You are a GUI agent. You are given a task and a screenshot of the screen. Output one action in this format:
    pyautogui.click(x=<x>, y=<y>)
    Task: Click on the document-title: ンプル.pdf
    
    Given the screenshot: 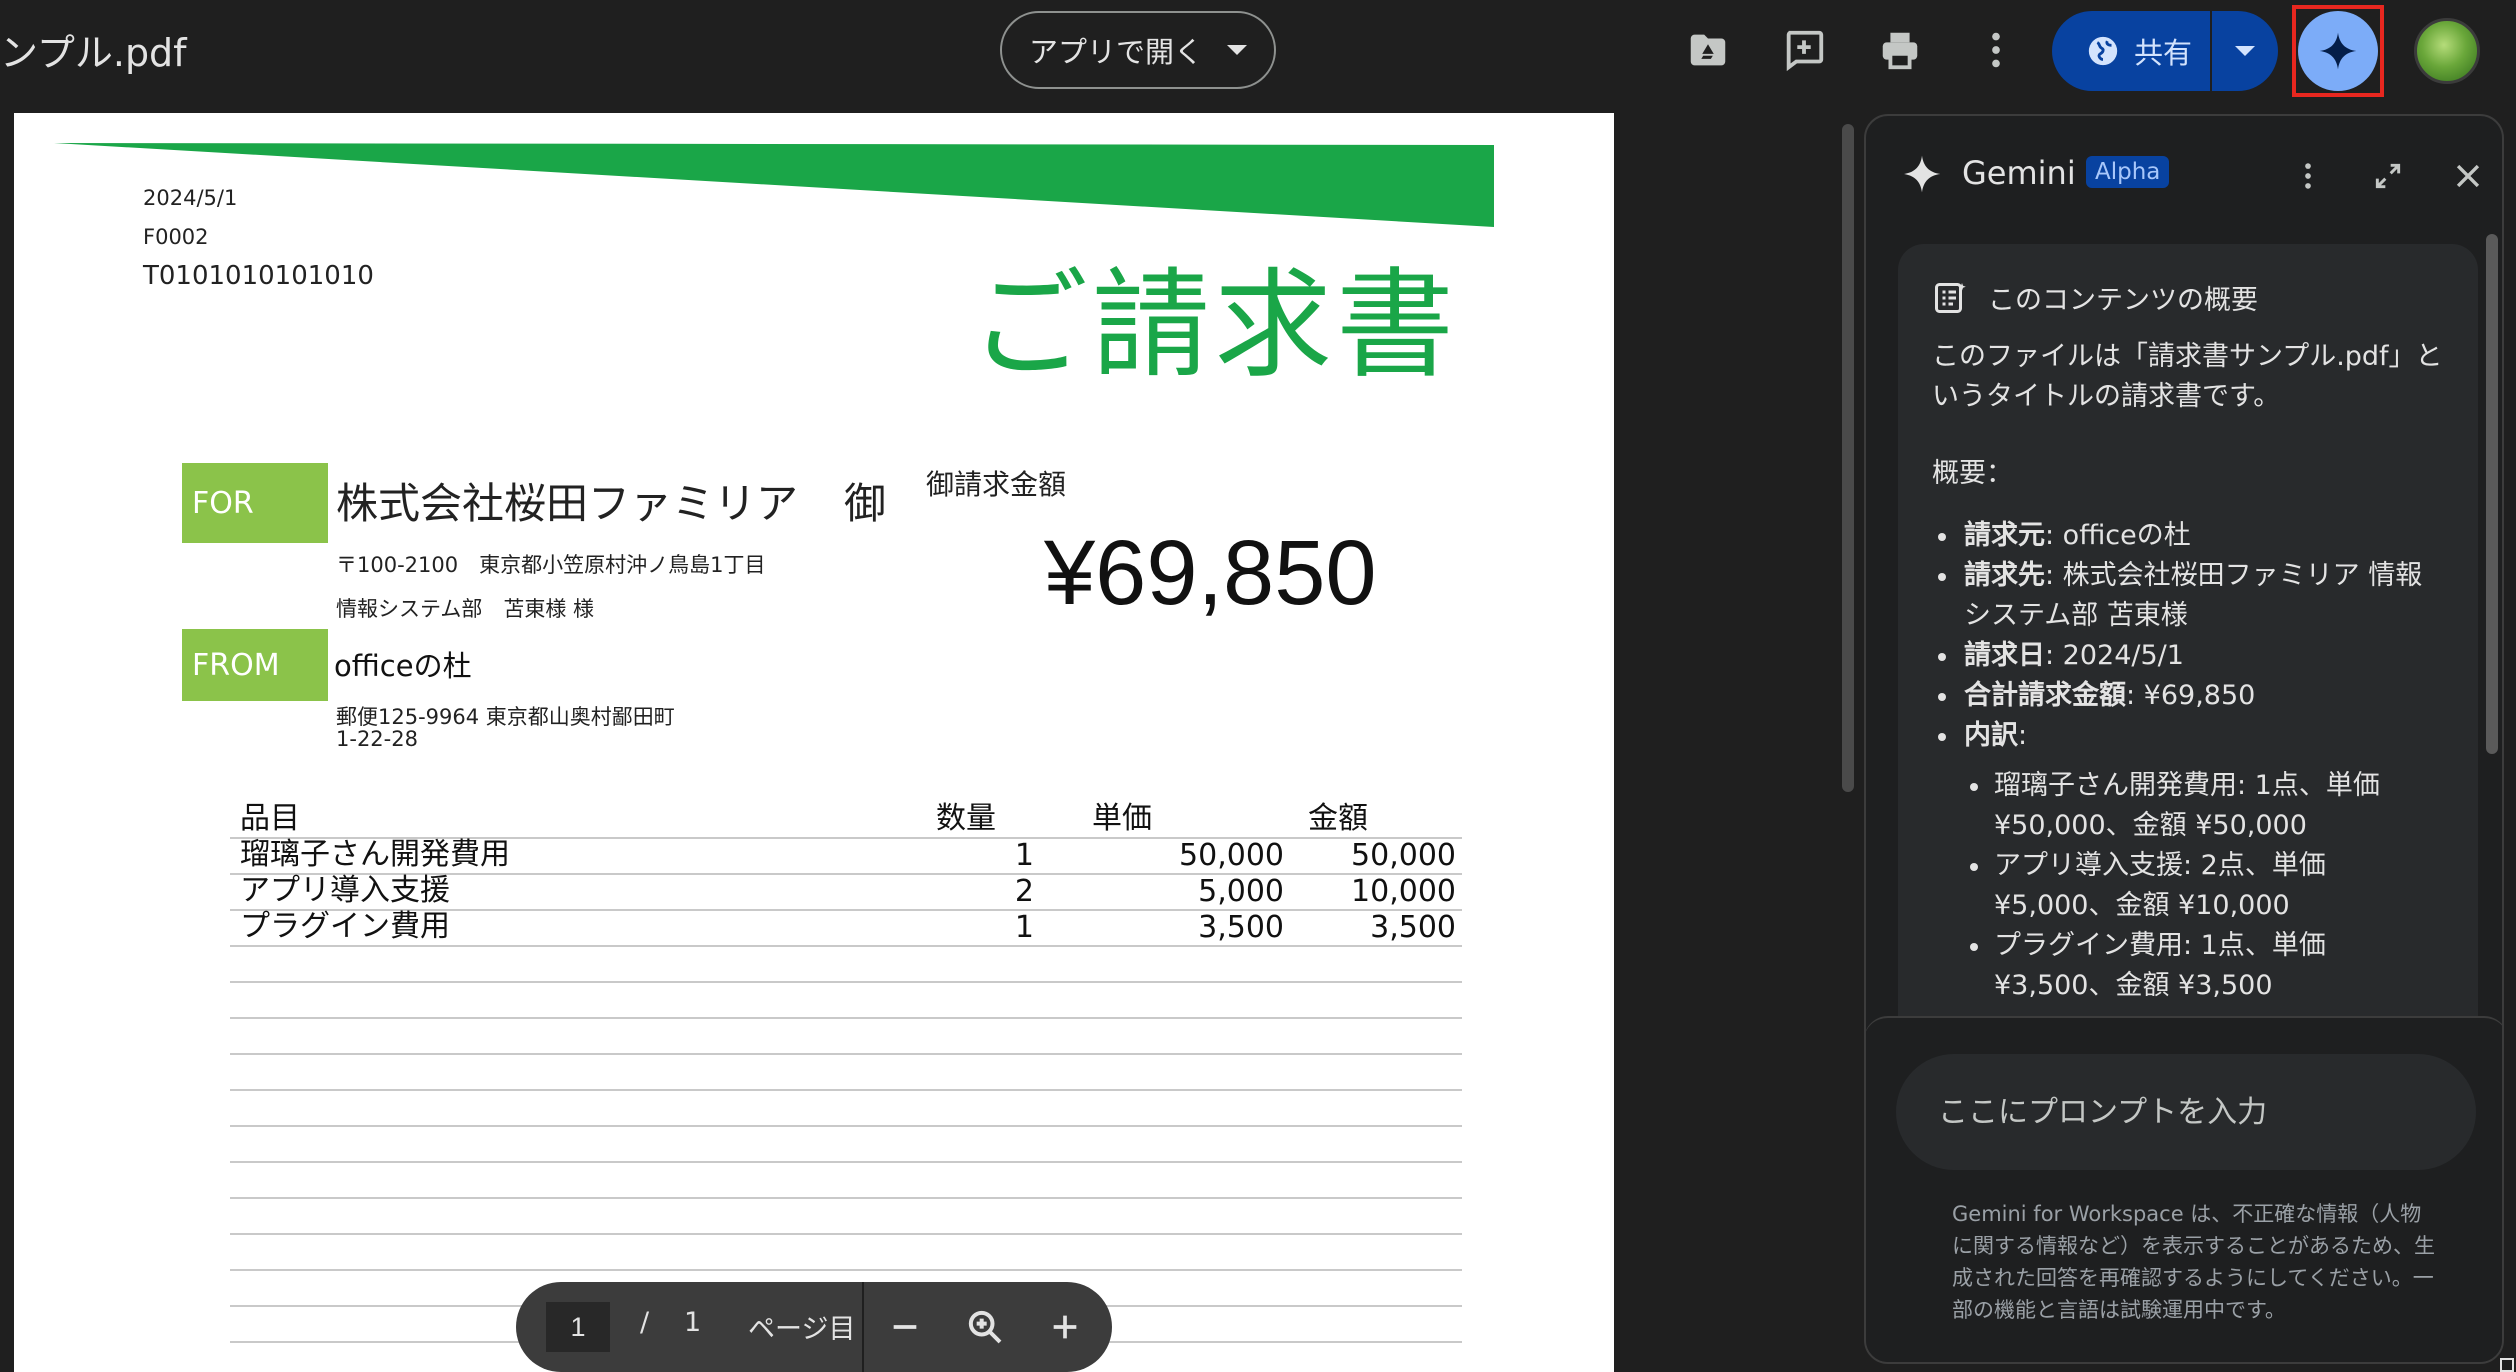 What is the action you would take?
    pyautogui.click(x=93, y=53)
    